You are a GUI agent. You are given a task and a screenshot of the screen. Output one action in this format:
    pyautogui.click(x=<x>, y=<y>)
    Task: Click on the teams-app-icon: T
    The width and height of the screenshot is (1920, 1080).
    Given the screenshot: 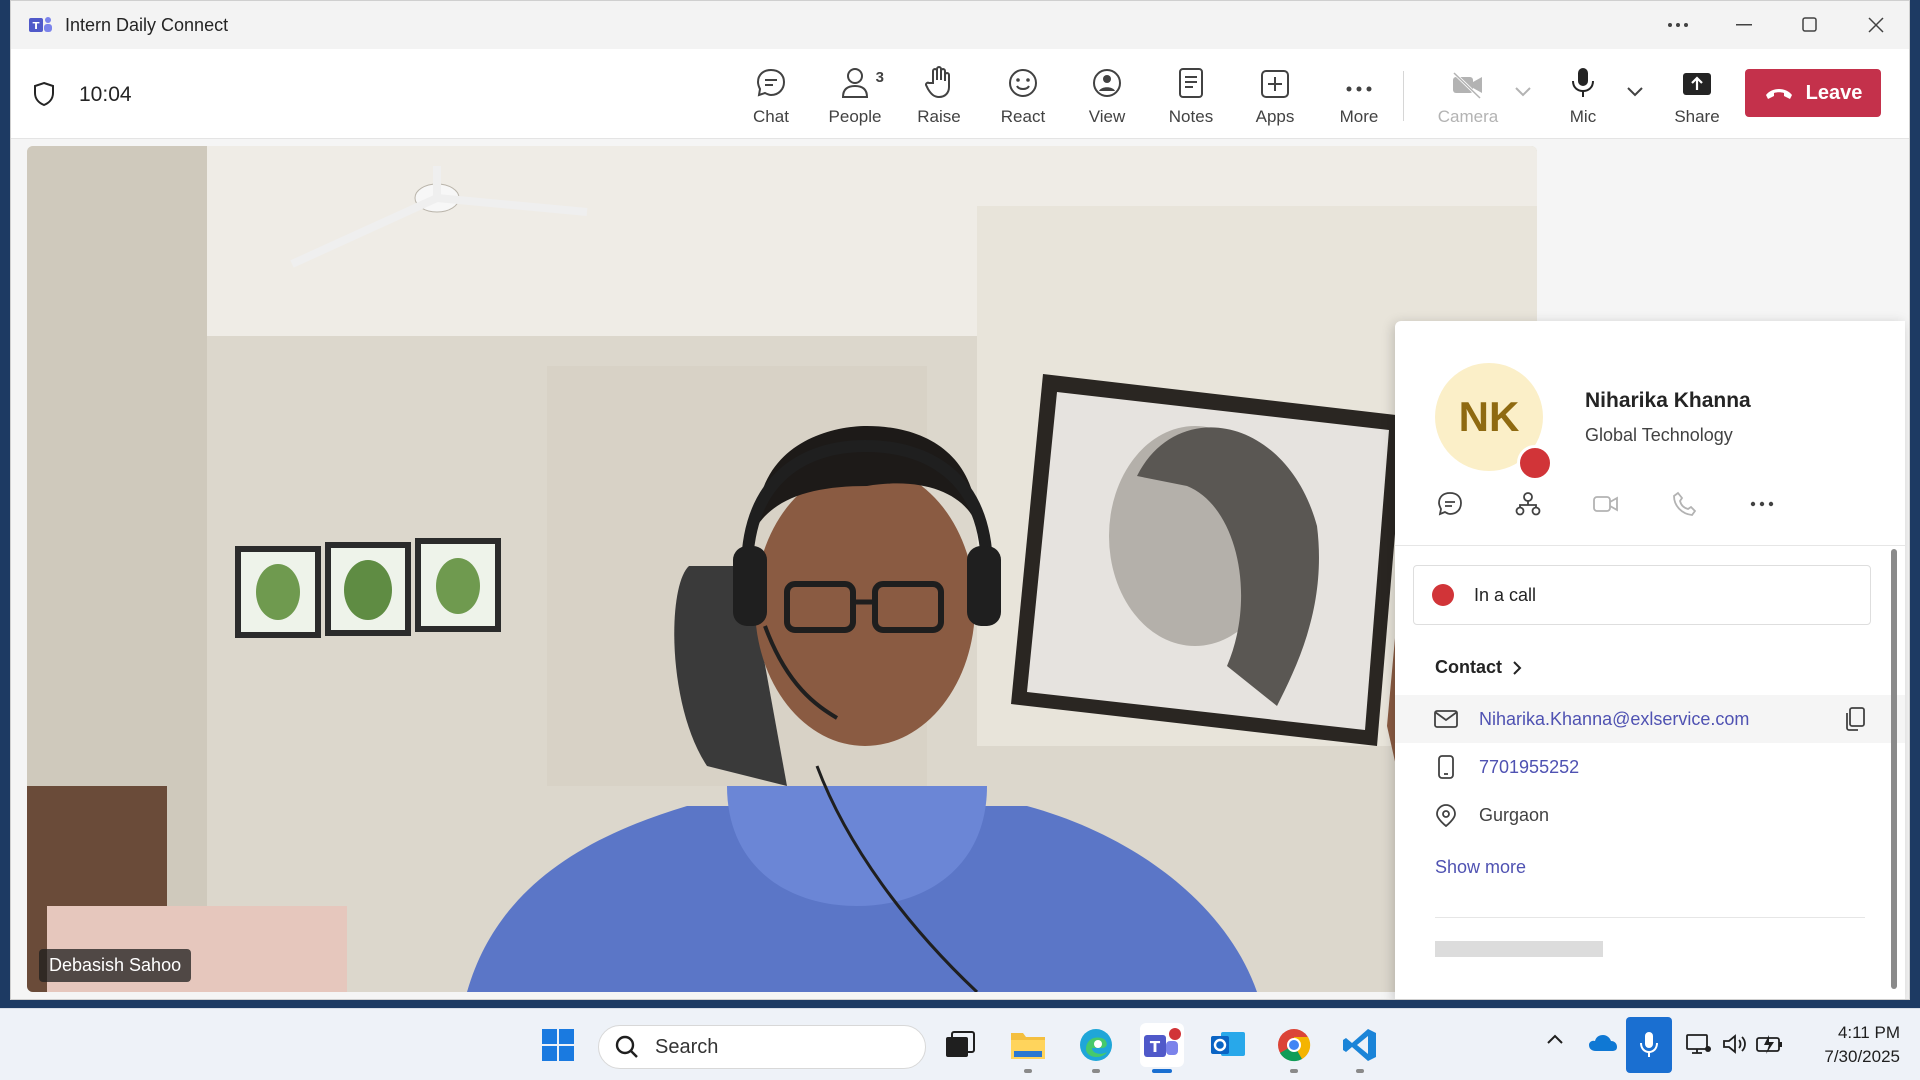 What is the action you would take?
    pyautogui.click(x=1162, y=1042)
    